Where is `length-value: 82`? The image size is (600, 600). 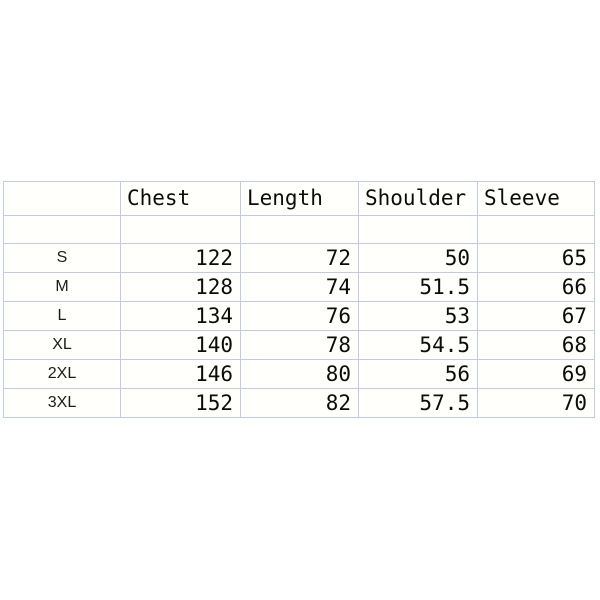
length-value: 82 is located at coordinates (338, 403).